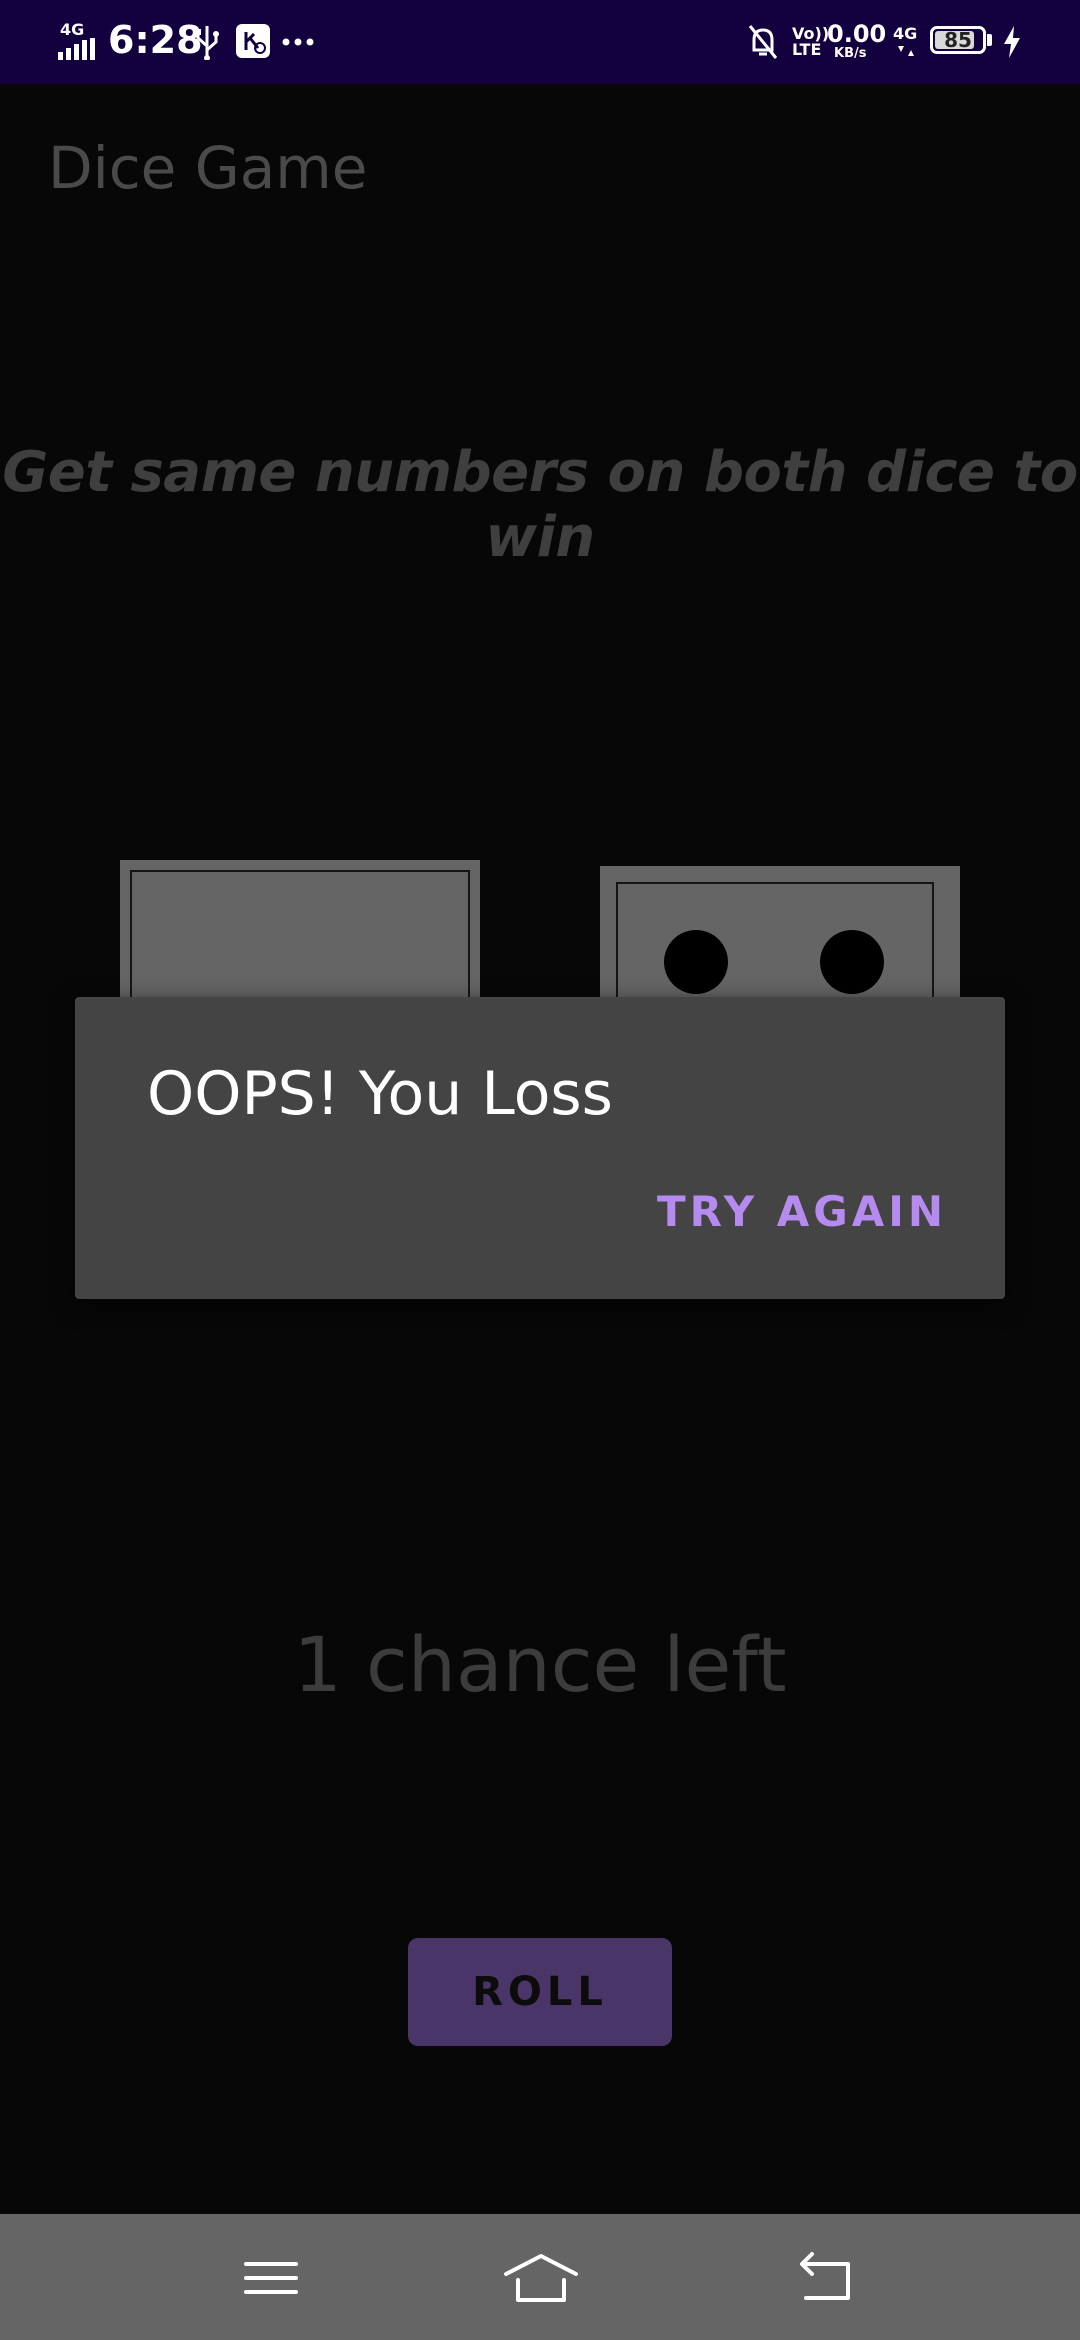 This screenshot has width=1080, height=2340. I want to click on speed-value: 0.00, so click(857, 34).